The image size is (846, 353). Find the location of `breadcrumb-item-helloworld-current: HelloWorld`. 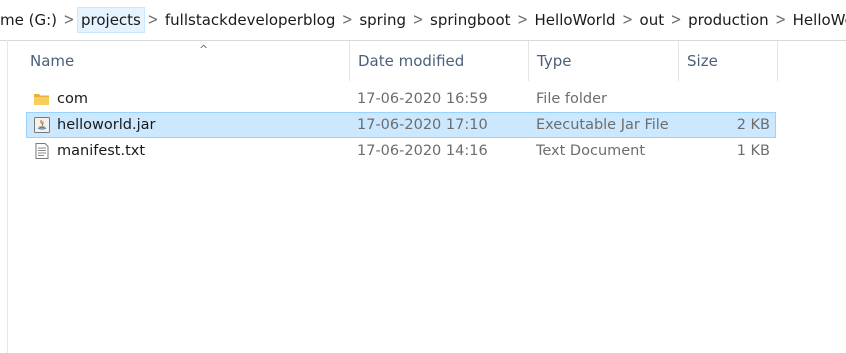

breadcrumb-item-helloworld-current: HelloWorld is located at coordinates (817, 20).